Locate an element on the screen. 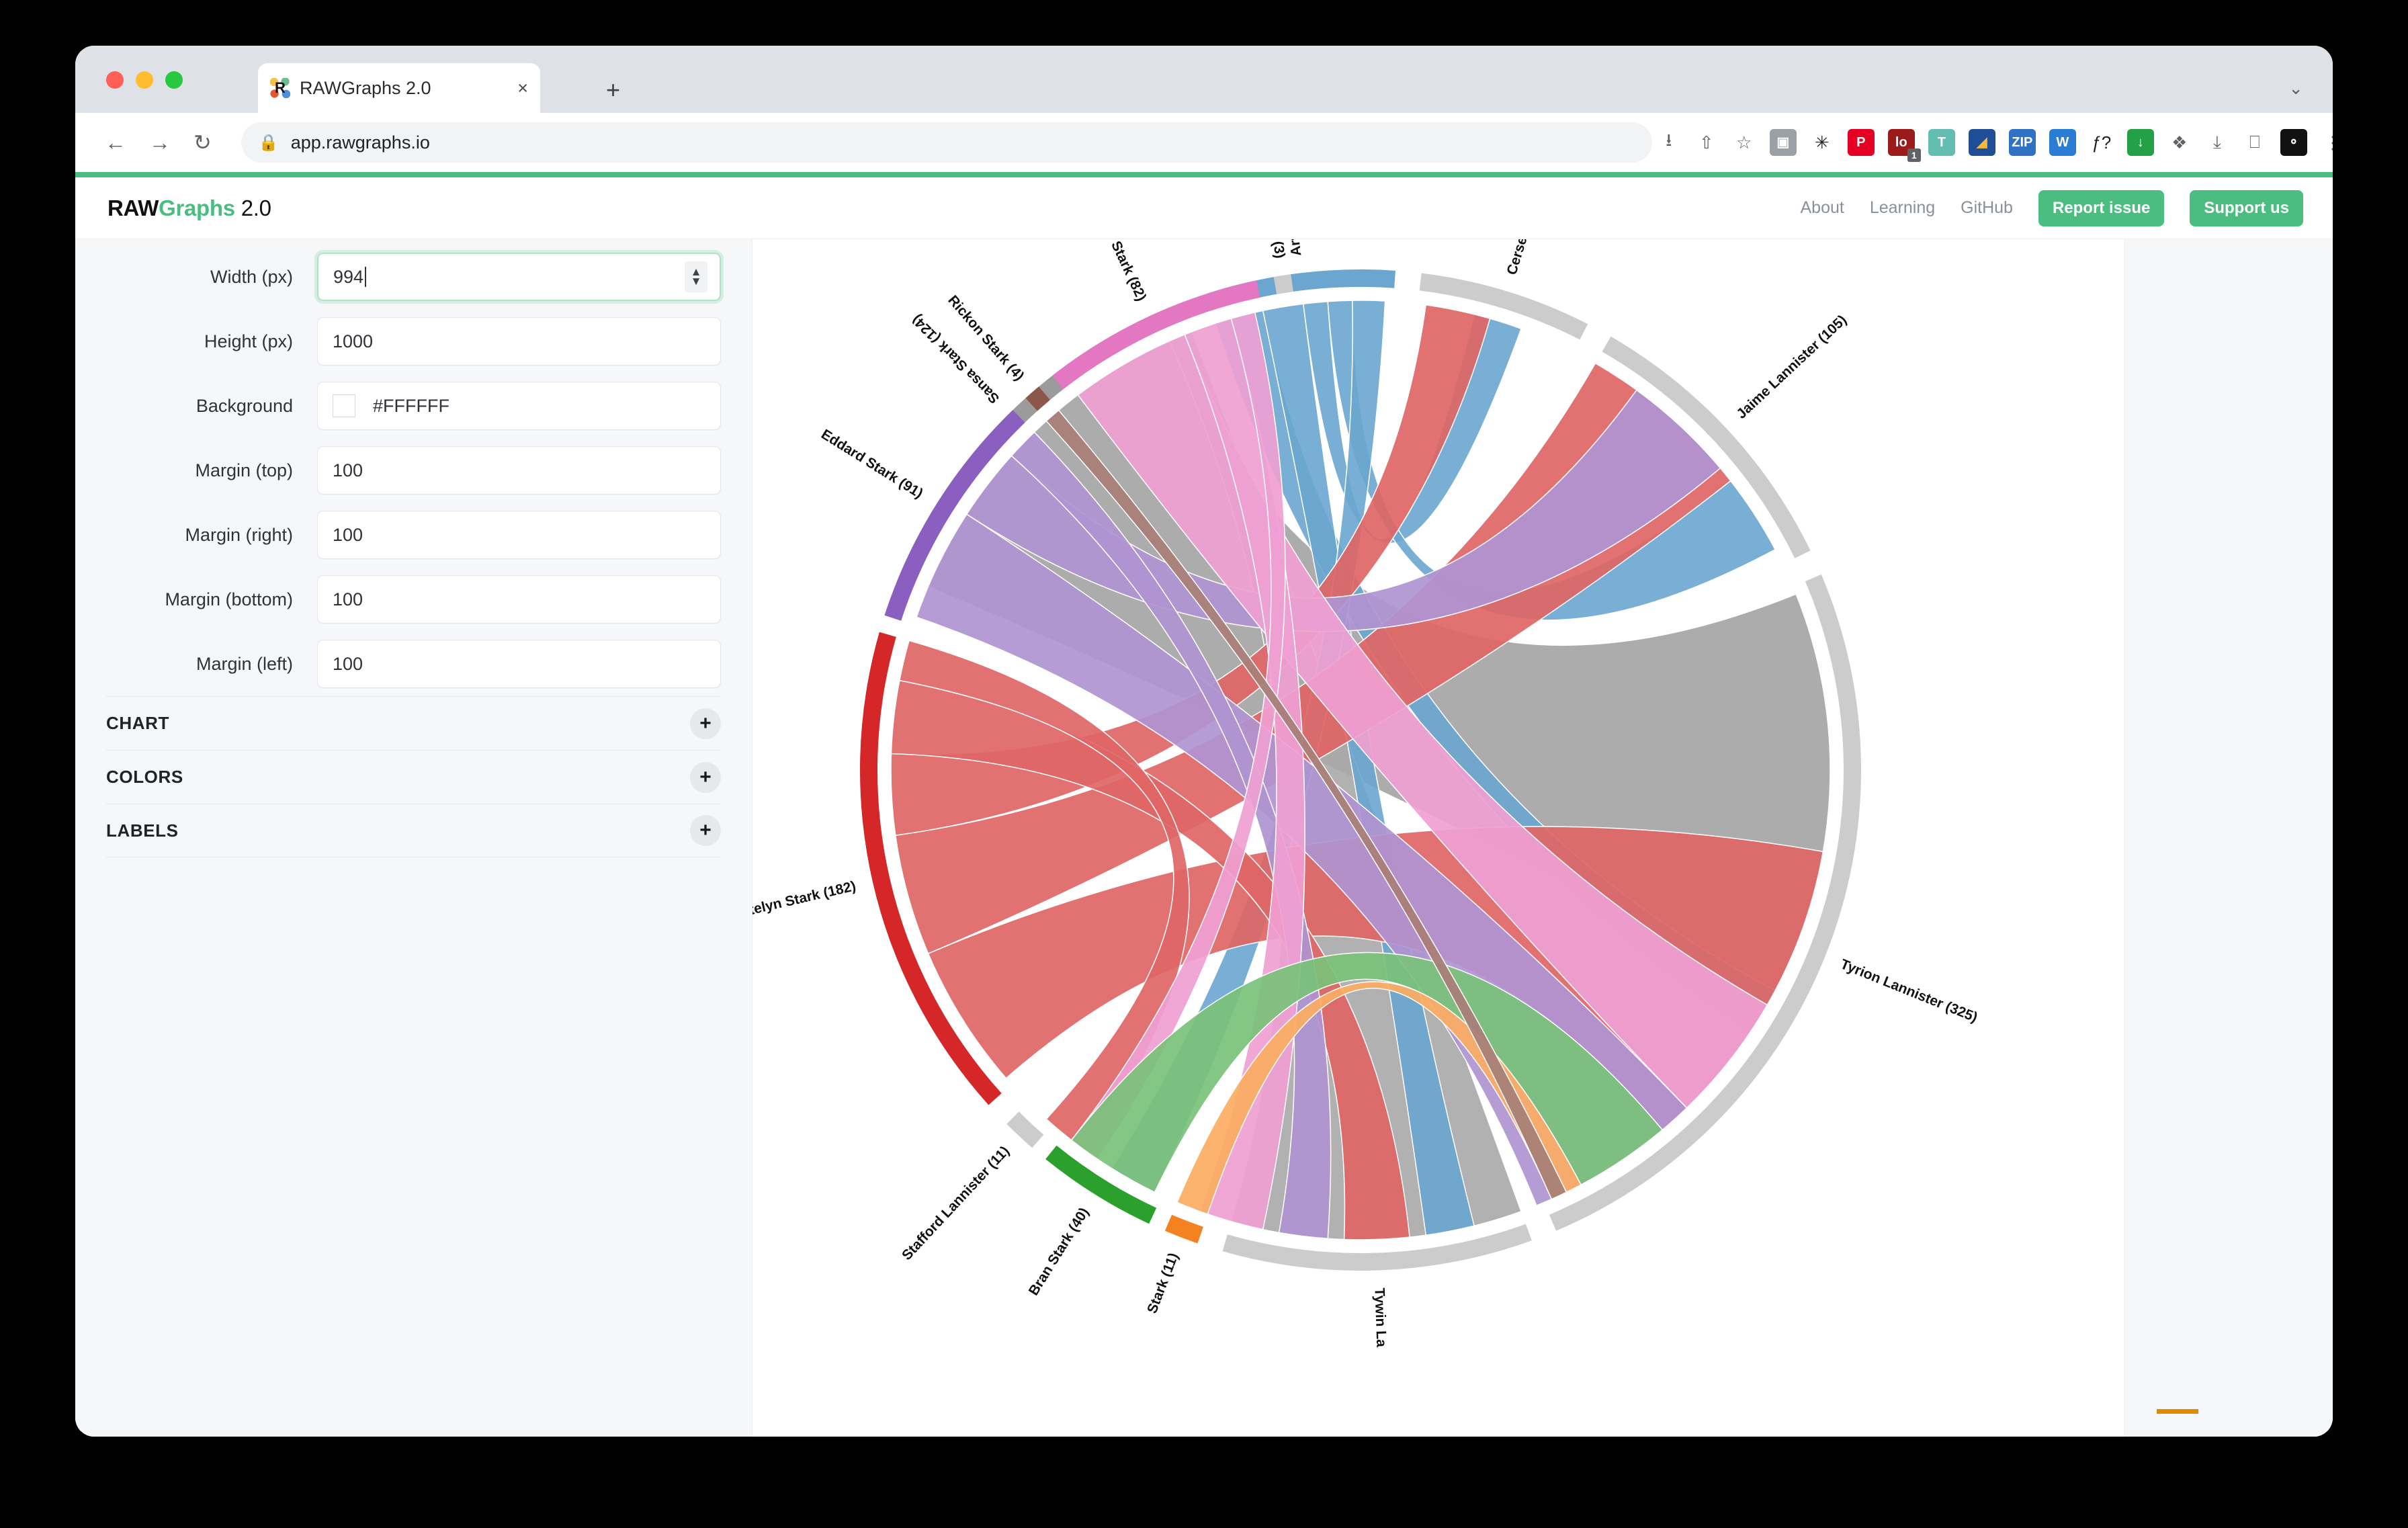 The height and width of the screenshot is (1528, 2408). option-input-background: #FFFFFF is located at coordinates (519, 406).